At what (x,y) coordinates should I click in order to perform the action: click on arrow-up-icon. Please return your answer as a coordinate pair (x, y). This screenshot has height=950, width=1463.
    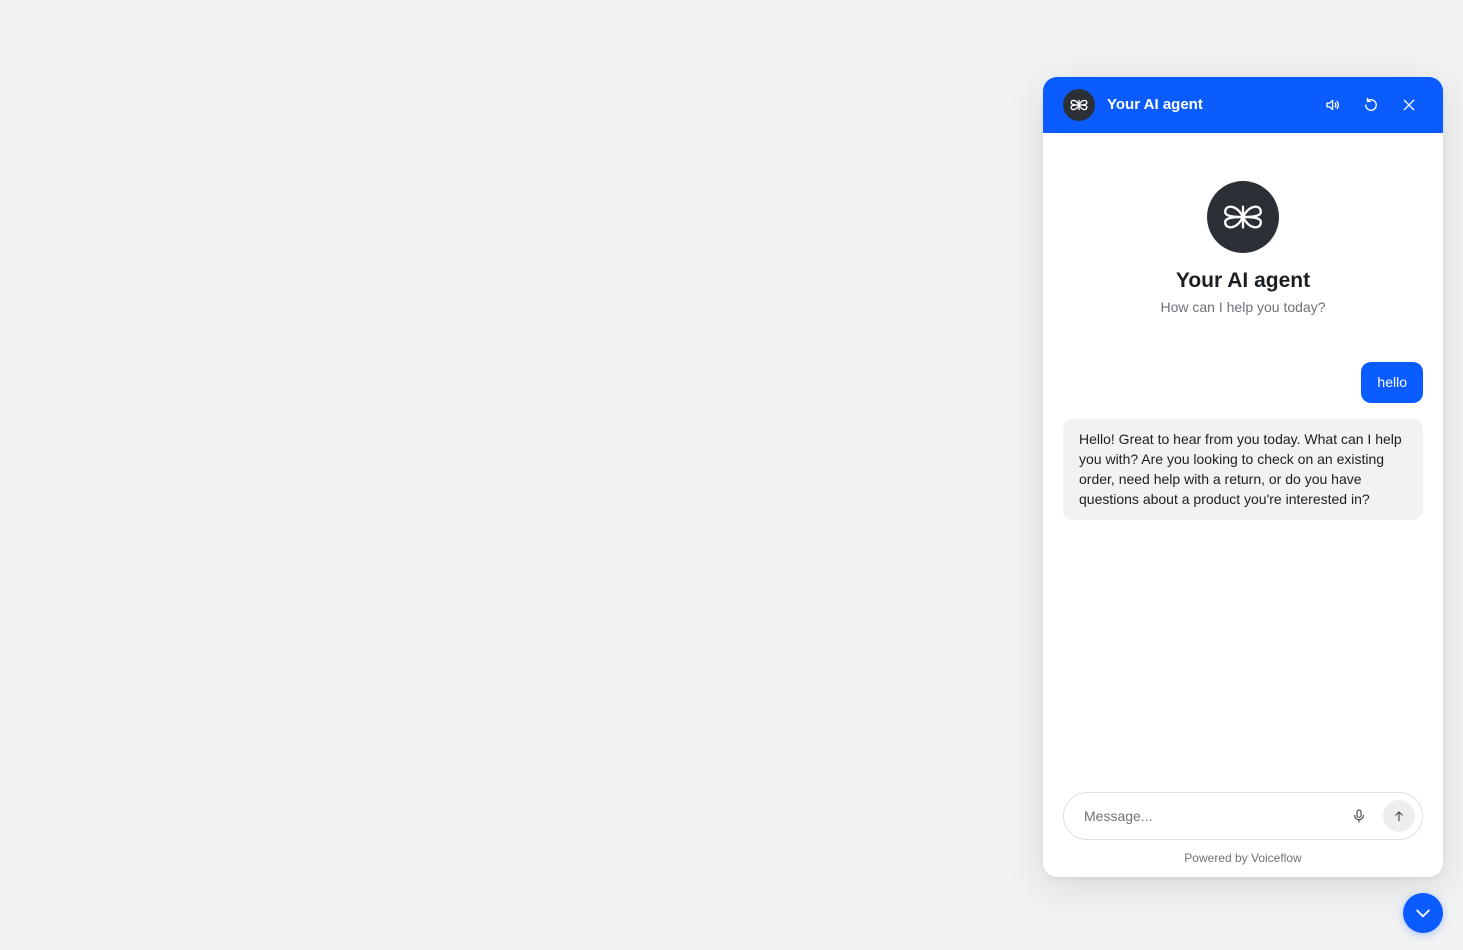
    Looking at the image, I should click on (1399, 816).